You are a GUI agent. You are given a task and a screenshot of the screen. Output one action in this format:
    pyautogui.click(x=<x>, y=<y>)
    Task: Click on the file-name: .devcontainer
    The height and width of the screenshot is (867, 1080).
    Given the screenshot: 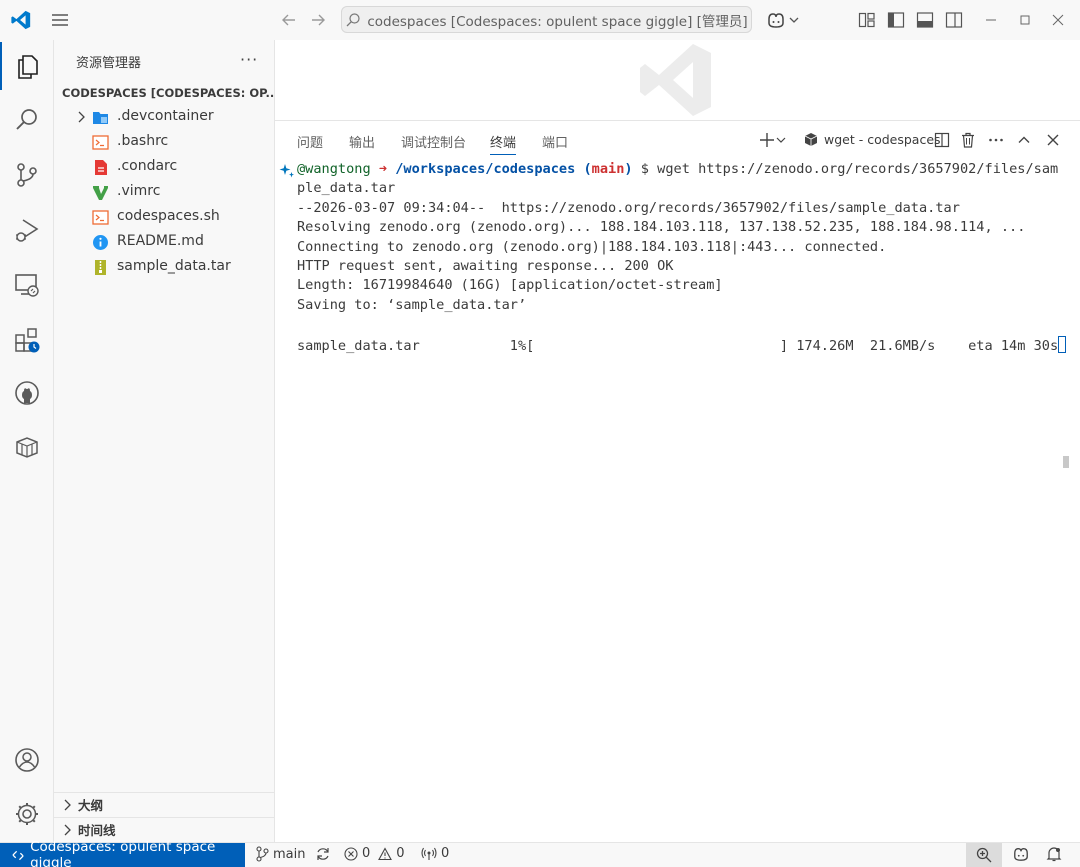 What is the action you would take?
    pyautogui.click(x=165, y=116)
    